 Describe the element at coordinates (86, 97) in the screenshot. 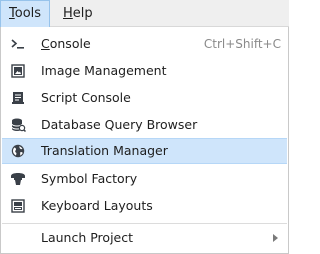

I see `menu-item-script-console-label: Script Console` at that location.